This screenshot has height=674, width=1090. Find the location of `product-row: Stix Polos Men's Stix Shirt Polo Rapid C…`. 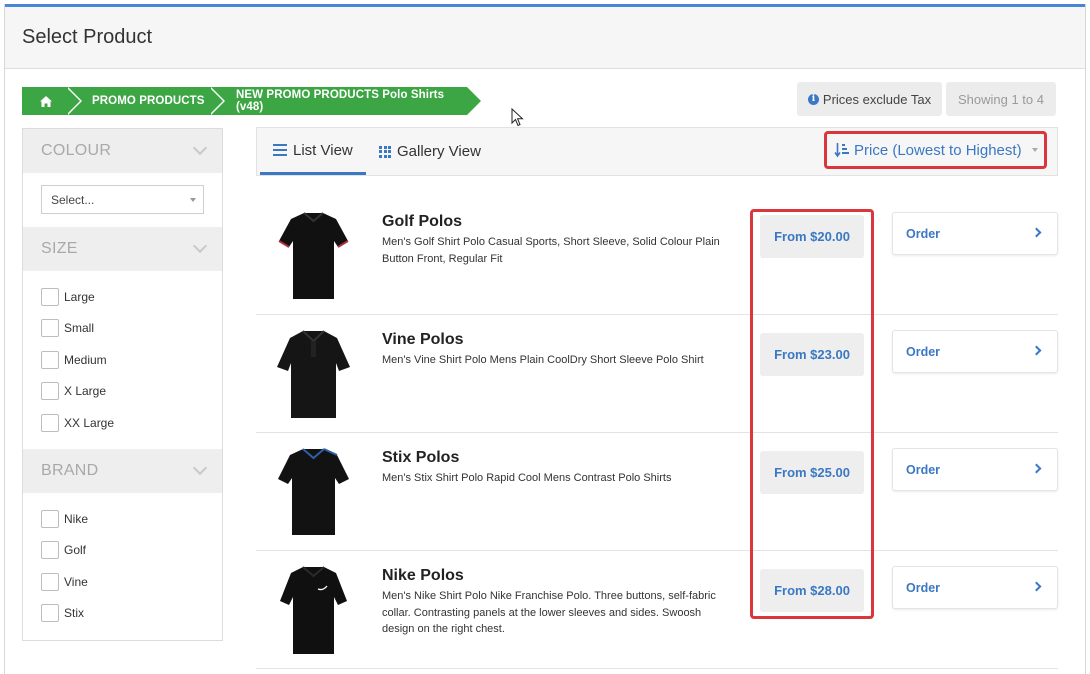

product-row: Stix Polos Men's Stix Shirt Polo Rapid C… is located at coordinates (657, 492).